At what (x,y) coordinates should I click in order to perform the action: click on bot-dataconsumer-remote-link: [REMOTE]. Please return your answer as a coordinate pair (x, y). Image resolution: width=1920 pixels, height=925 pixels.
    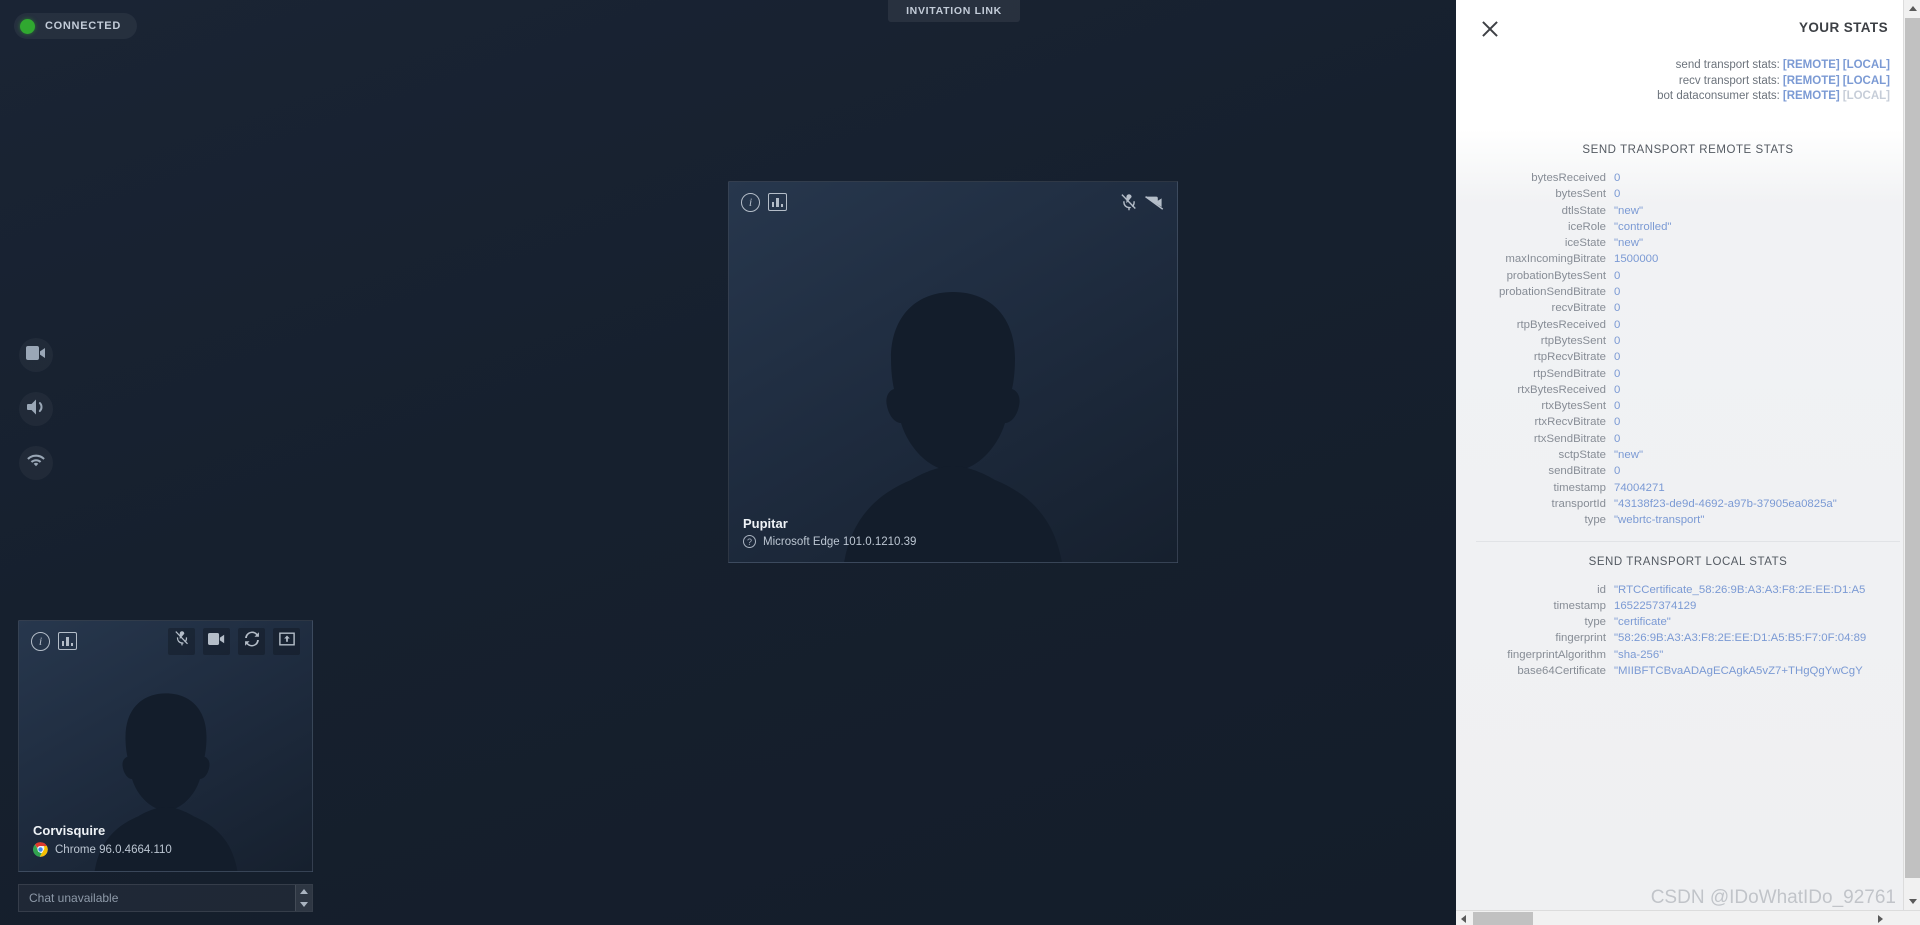
    Looking at the image, I should click on (1811, 96).